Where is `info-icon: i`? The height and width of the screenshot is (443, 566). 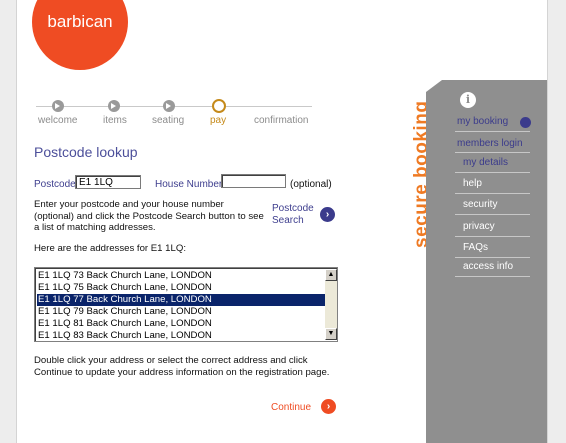
info-icon: i is located at coordinates (468, 100).